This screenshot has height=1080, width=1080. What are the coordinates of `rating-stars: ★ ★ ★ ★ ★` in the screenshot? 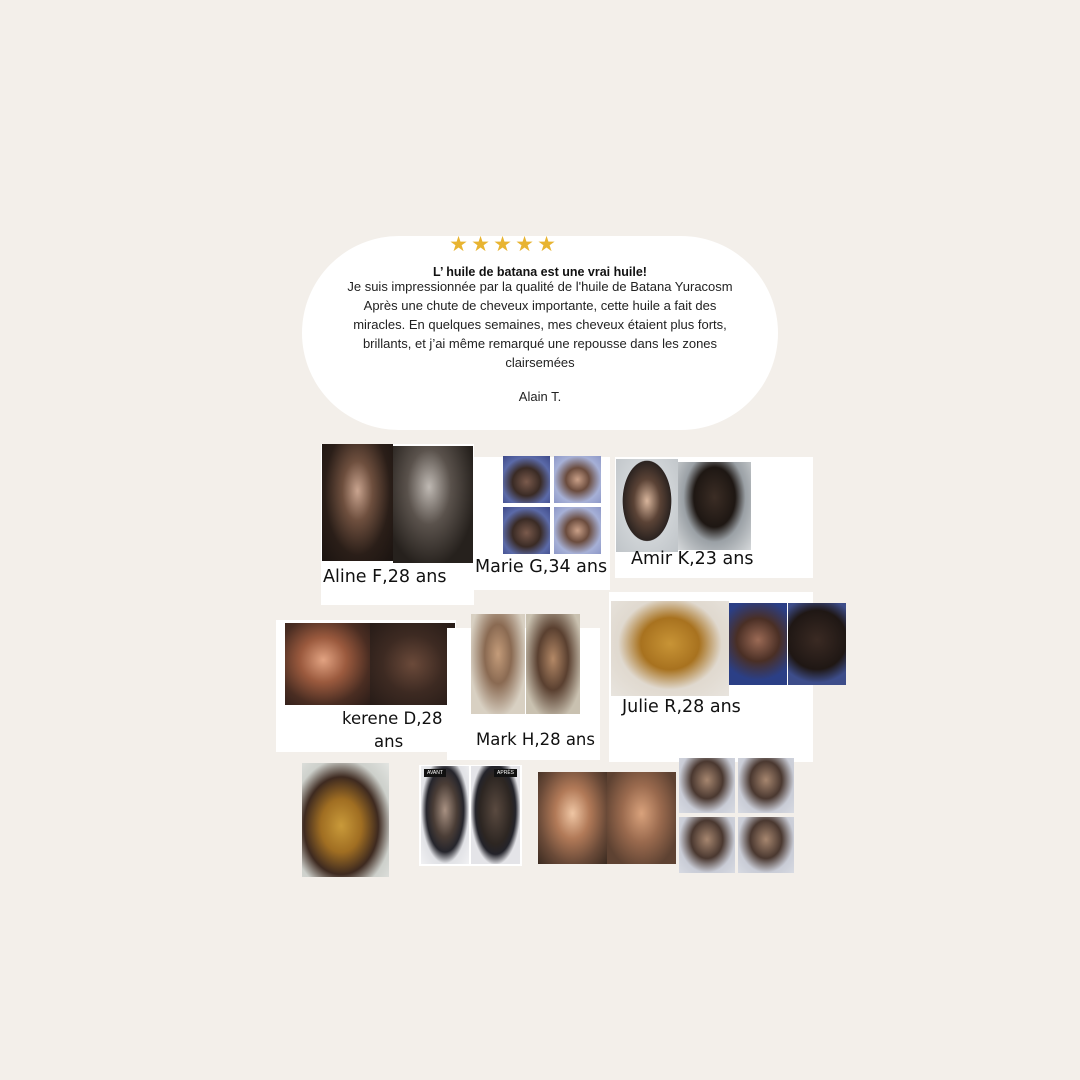 It's located at (503, 246).